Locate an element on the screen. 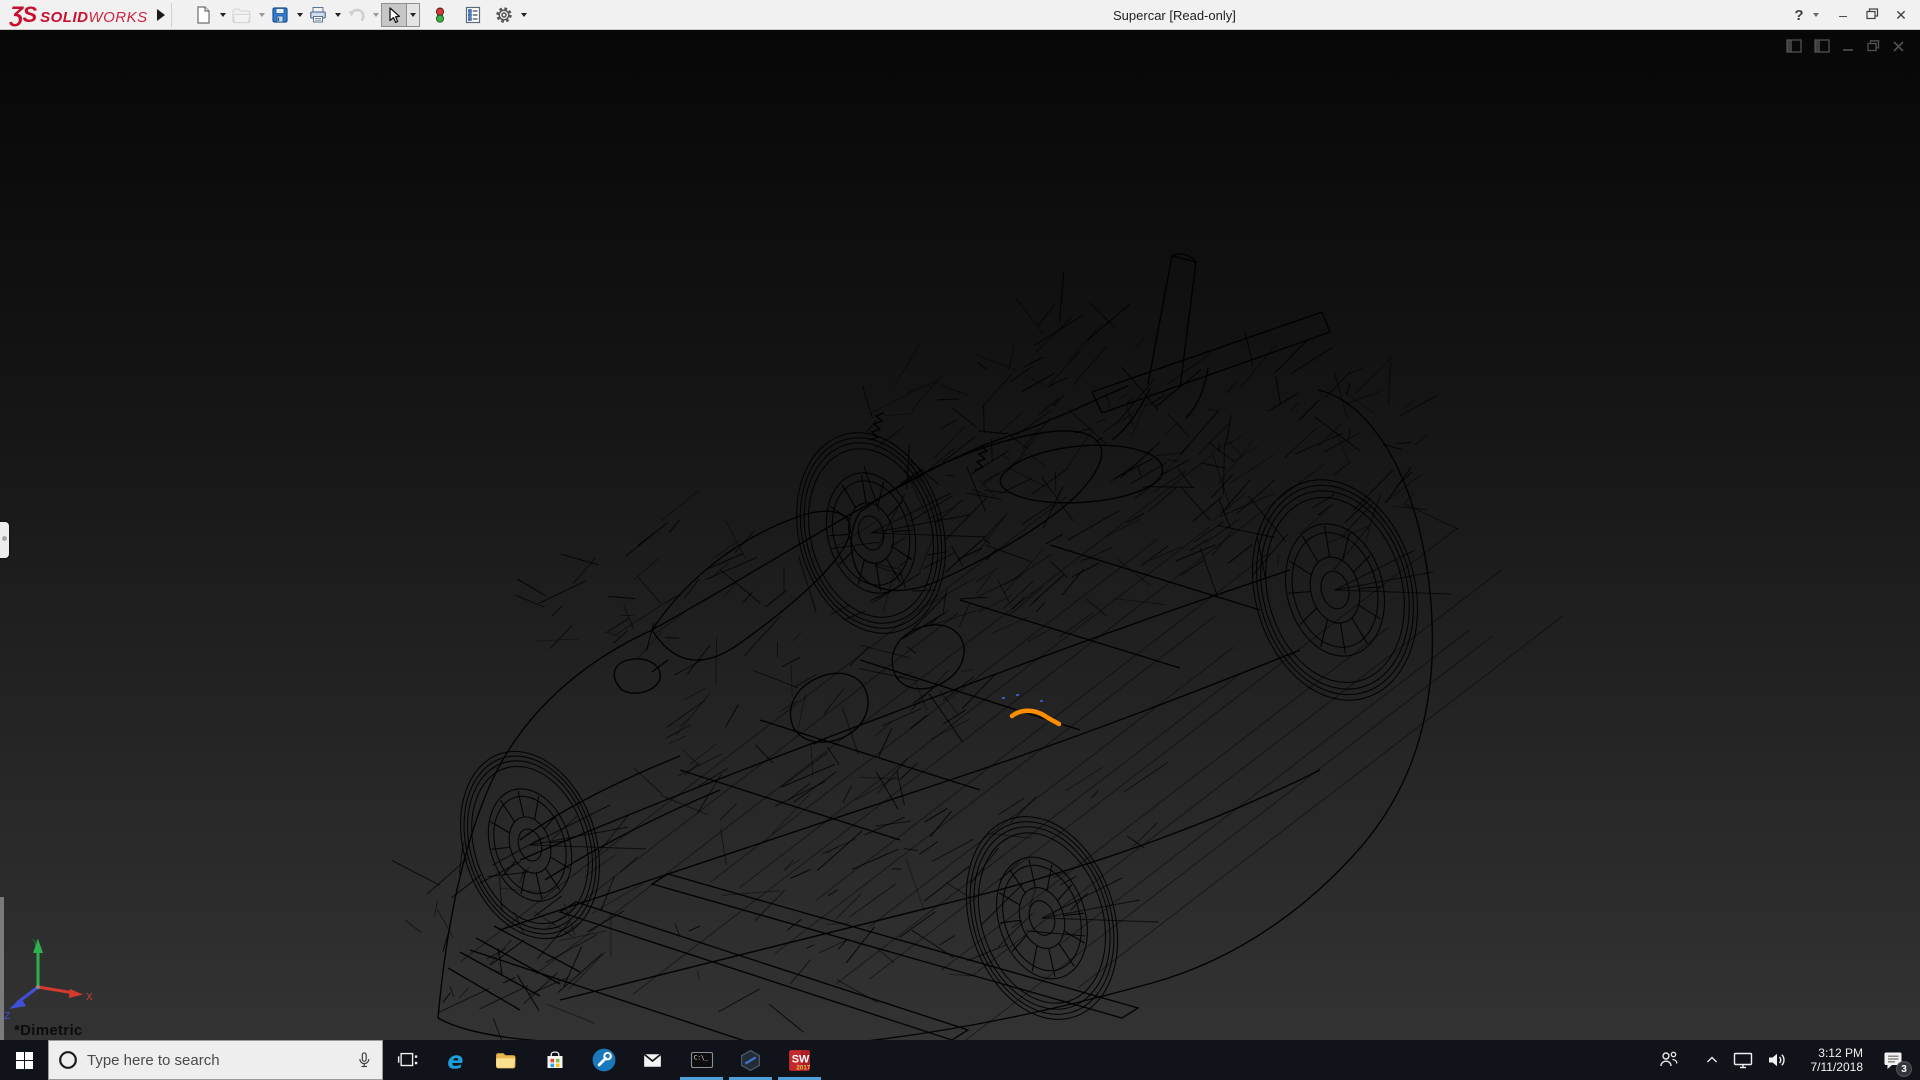 This screenshot has height=1080, width=1920. taskbar-store is located at coordinates (554, 1060).